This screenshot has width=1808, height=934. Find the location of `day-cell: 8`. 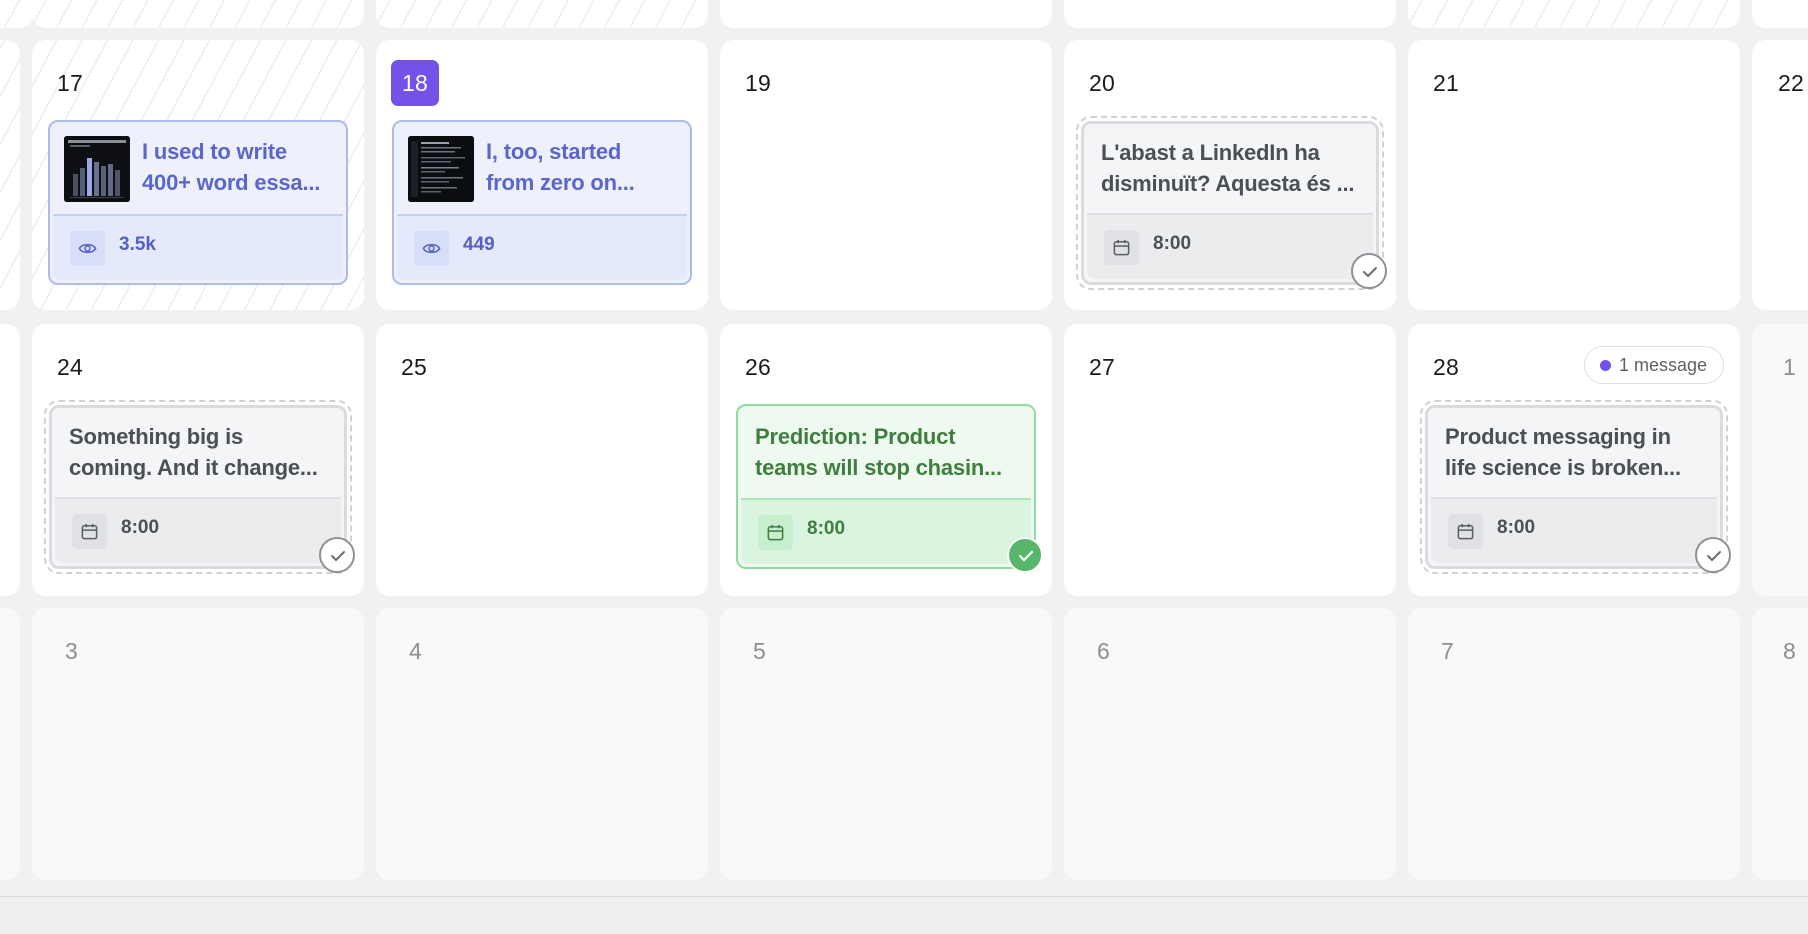

day-cell: 8 is located at coordinates (1780, 744).